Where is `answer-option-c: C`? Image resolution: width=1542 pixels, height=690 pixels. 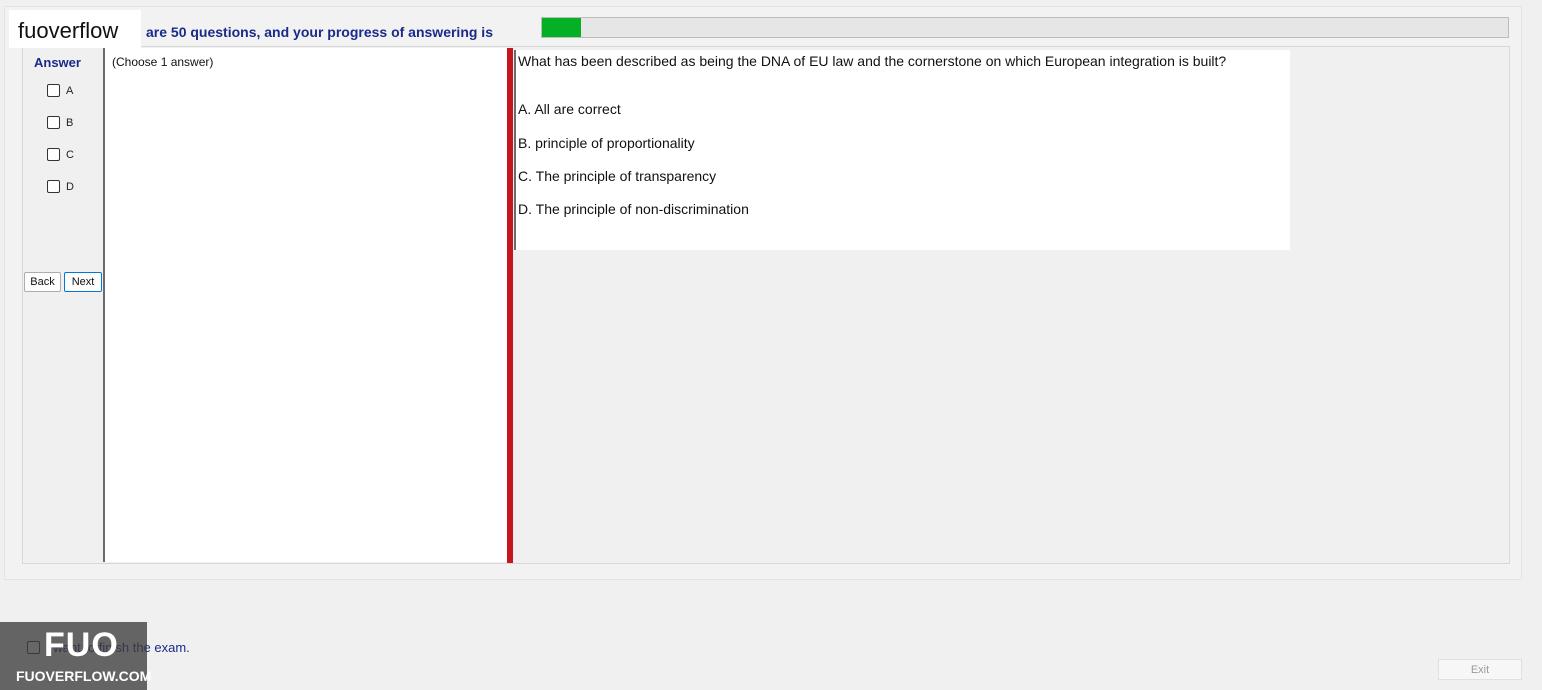
answer-option-c: C is located at coordinates (60, 154).